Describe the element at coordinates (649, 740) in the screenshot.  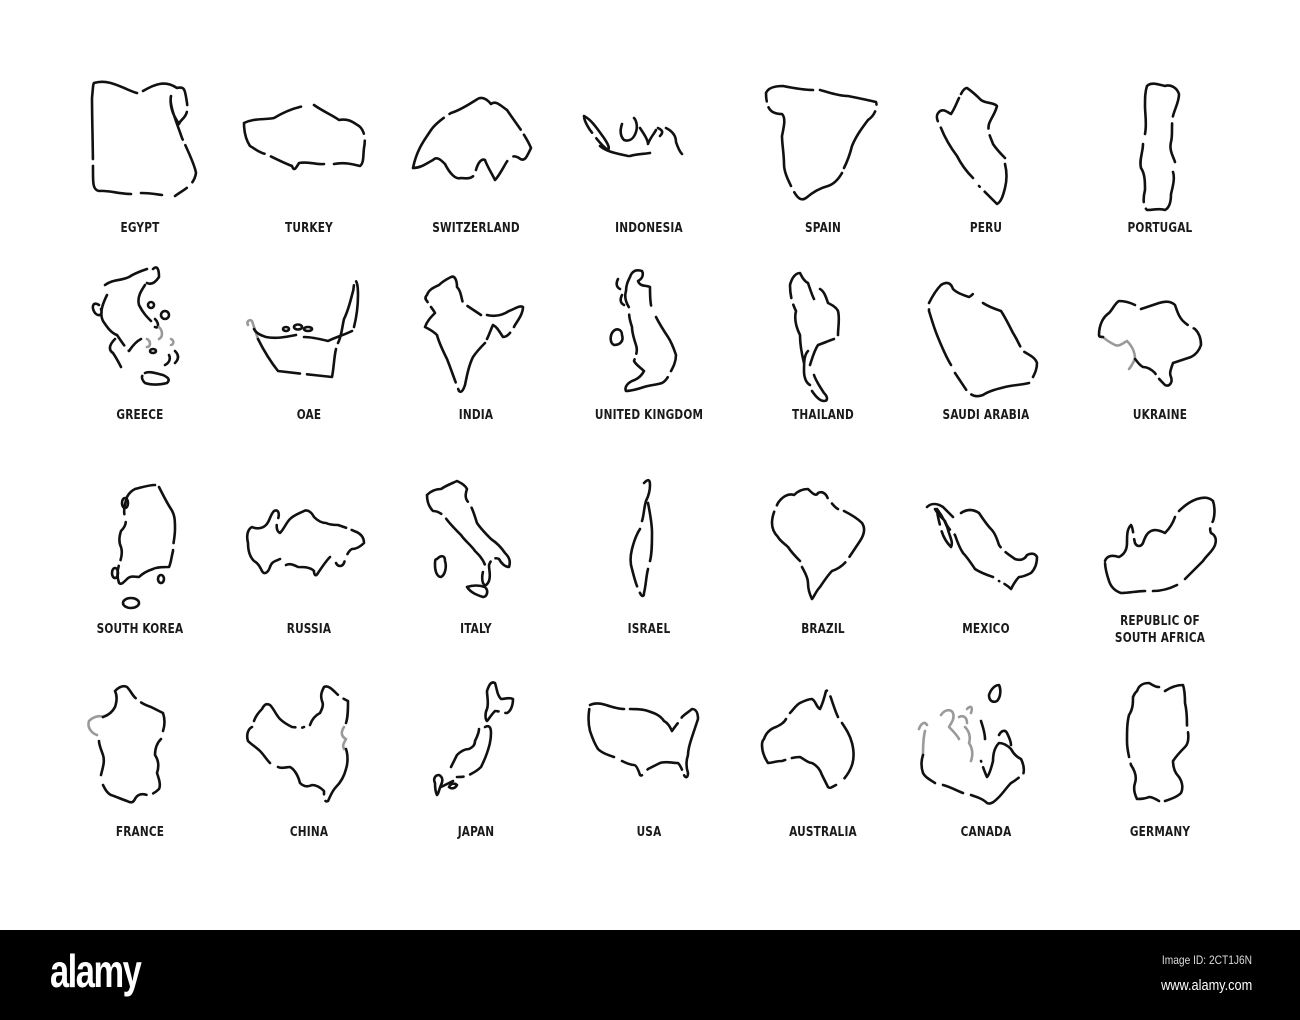
I see `usa-outline-icon` at that location.